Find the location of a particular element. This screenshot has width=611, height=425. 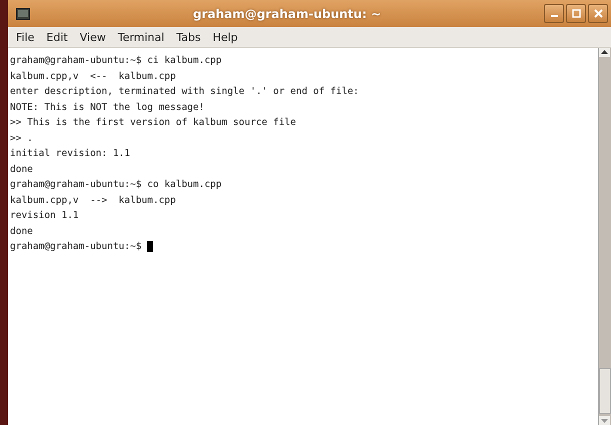

scrollbar-thumb is located at coordinates (605, 391).